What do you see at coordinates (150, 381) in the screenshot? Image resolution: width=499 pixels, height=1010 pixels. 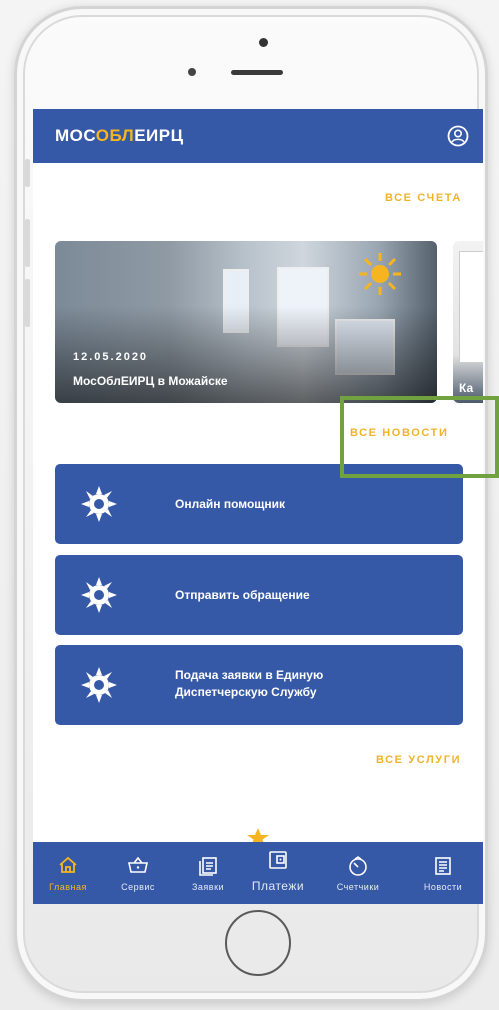 I see `news-title: МосОблЕИРЦ в Можайске` at bounding box center [150, 381].